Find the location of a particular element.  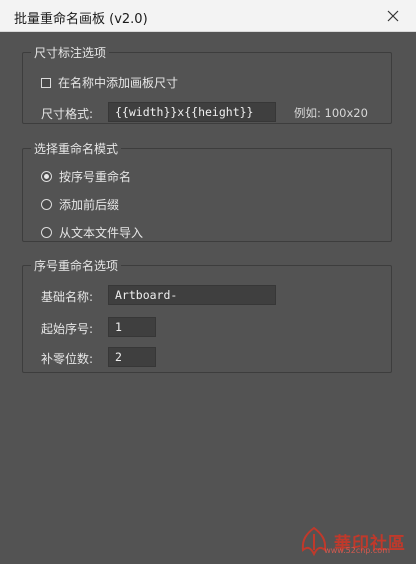

base-name-input: Artboard- is located at coordinates (192, 295).